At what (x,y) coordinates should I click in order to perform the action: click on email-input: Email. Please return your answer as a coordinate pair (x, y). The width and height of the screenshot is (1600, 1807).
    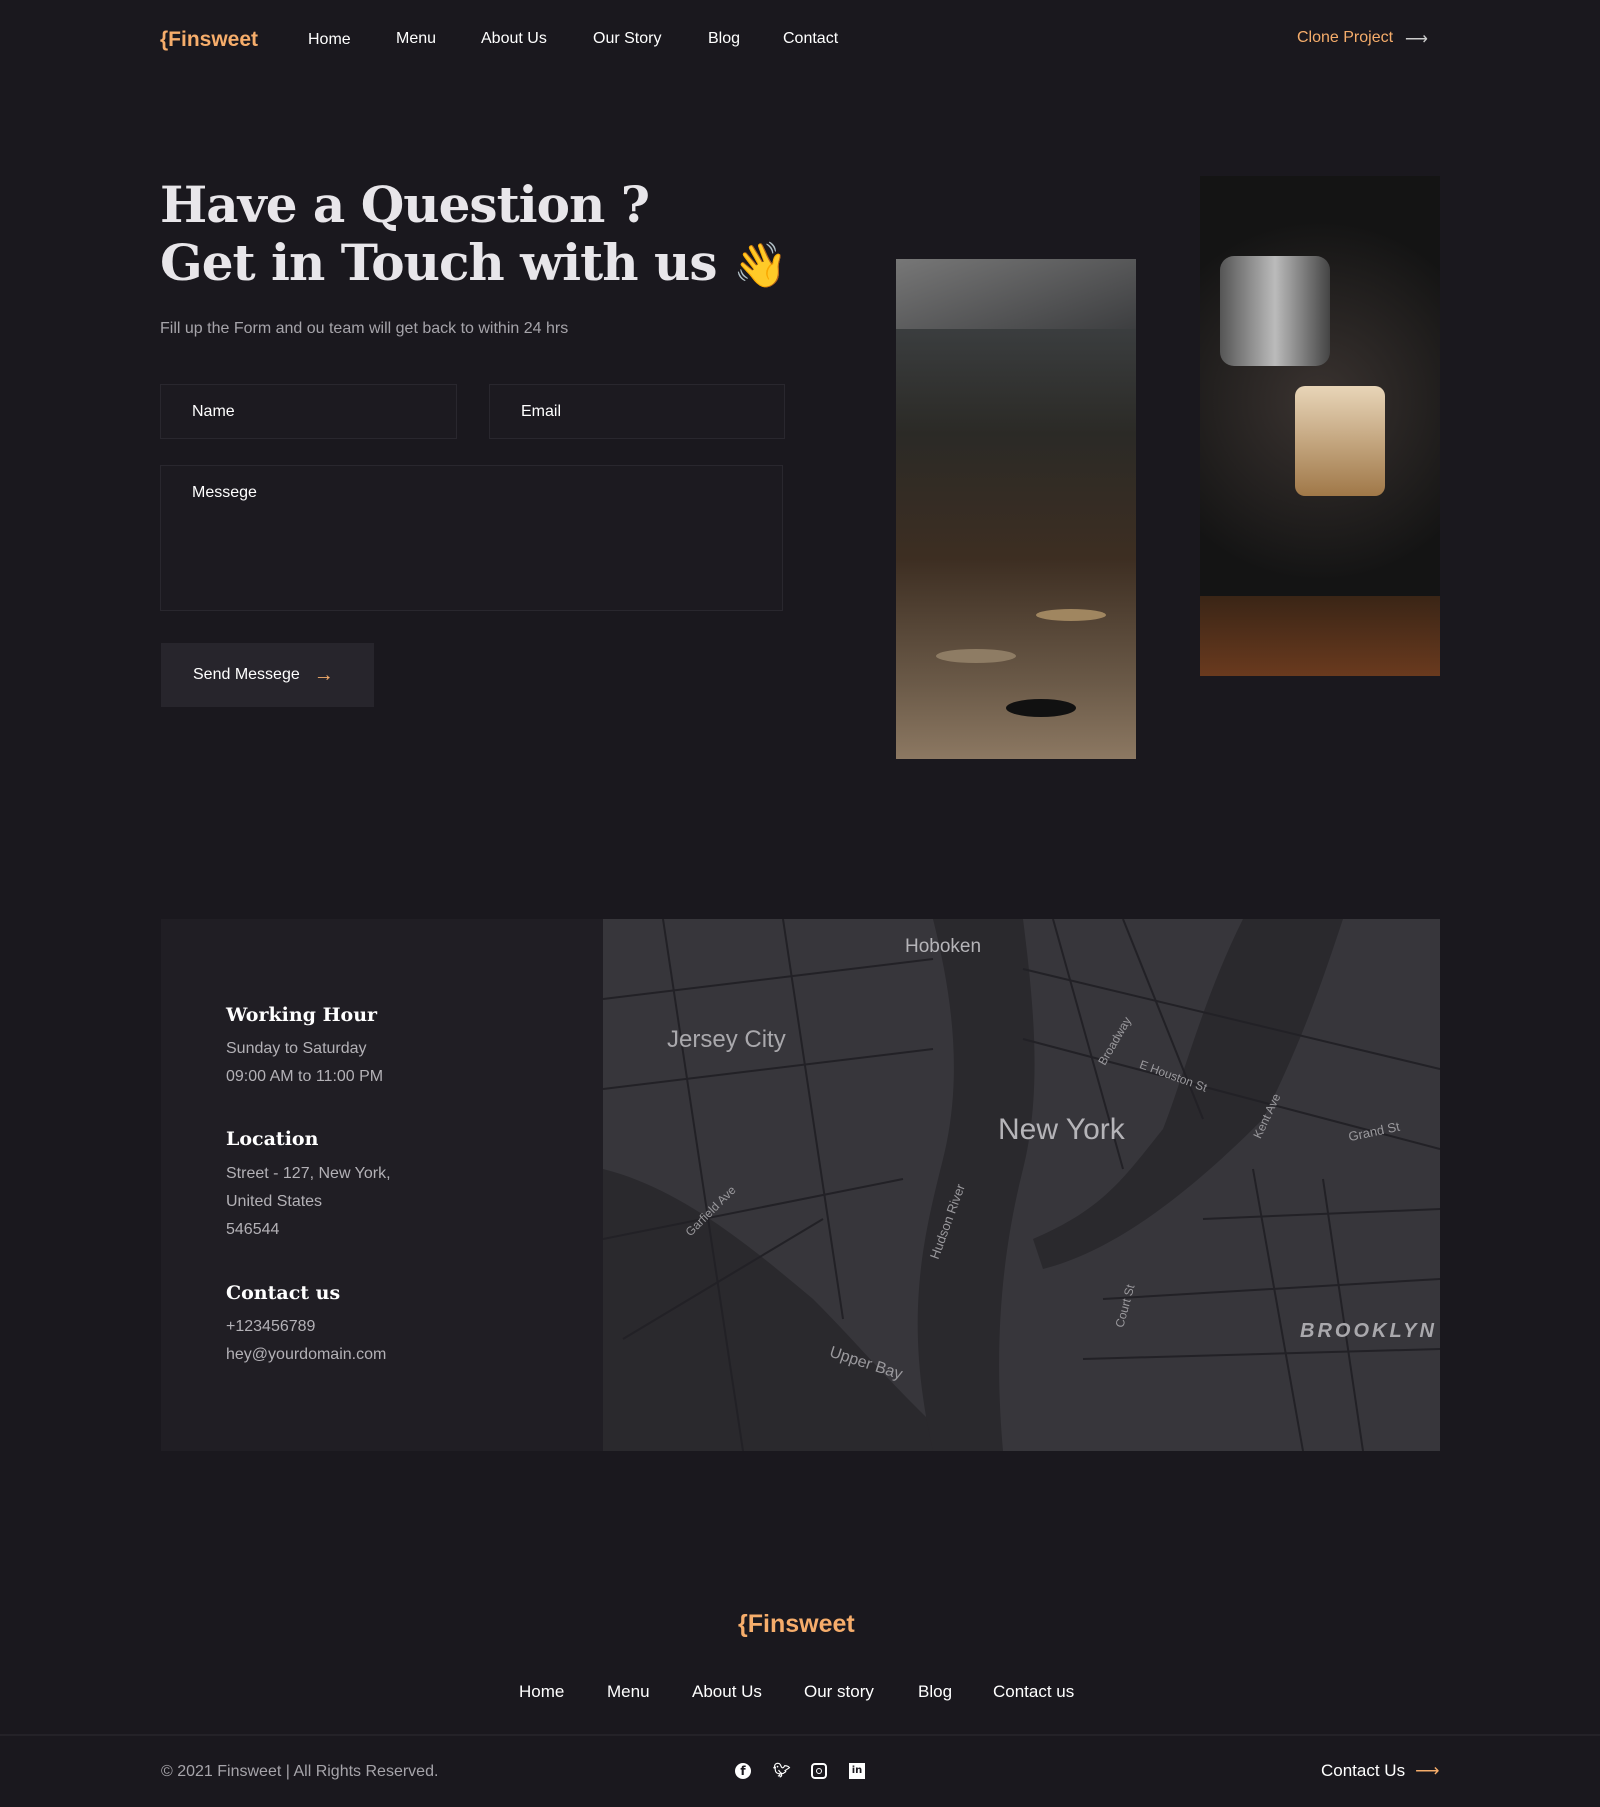
    Looking at the image, I should click on (637, 411).